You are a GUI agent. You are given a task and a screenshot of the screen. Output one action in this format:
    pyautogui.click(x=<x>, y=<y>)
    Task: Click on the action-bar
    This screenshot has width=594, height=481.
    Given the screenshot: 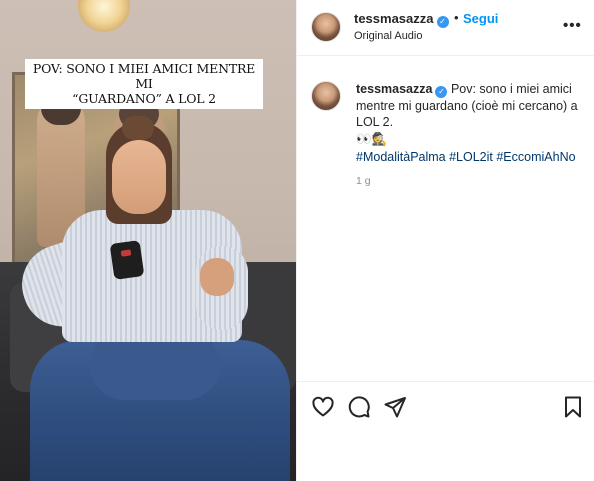 What is the action you would take?
    pyautogui.click(x=445, y=406)
    